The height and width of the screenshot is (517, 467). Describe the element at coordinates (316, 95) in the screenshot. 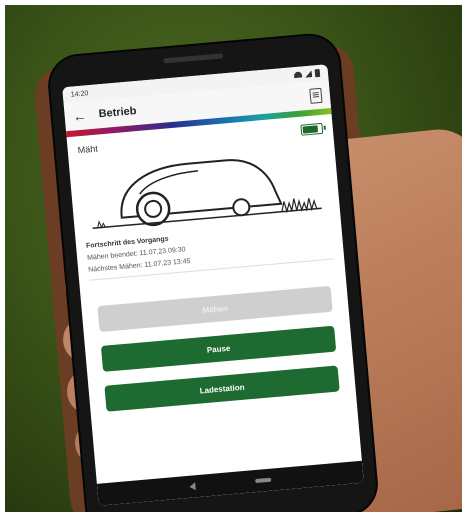

I see `document-icon` at that location.